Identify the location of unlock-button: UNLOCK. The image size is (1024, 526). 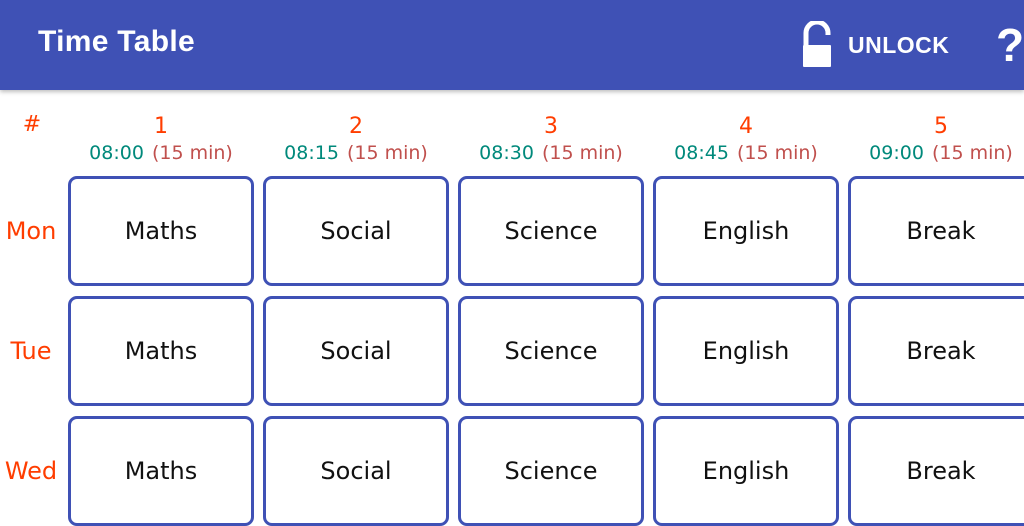
(874, 45).